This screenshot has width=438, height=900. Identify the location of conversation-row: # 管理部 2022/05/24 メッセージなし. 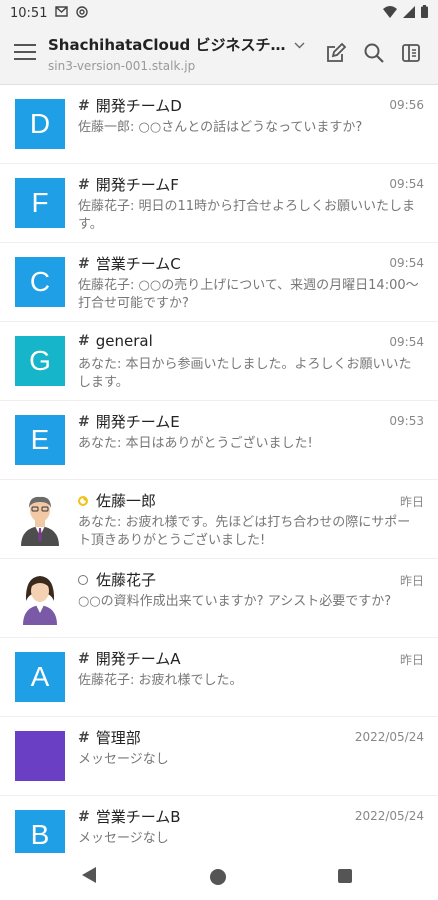
(219, 756).